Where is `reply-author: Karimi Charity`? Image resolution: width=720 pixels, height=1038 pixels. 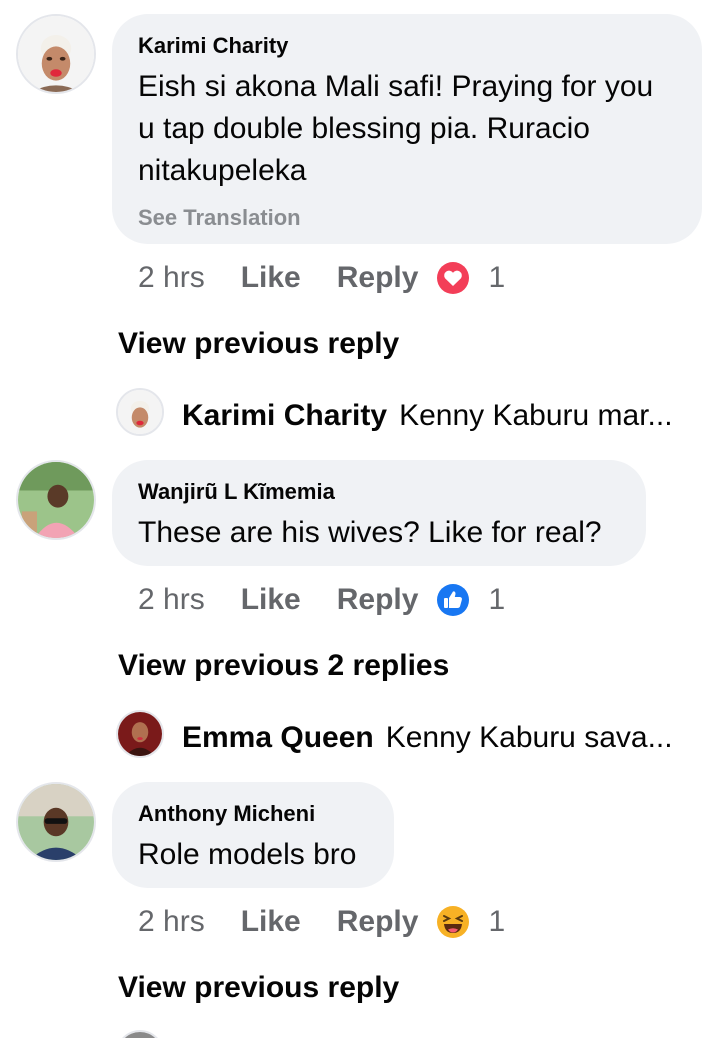 reply-author: Karimi Charity is located at coordinates (284, 416).